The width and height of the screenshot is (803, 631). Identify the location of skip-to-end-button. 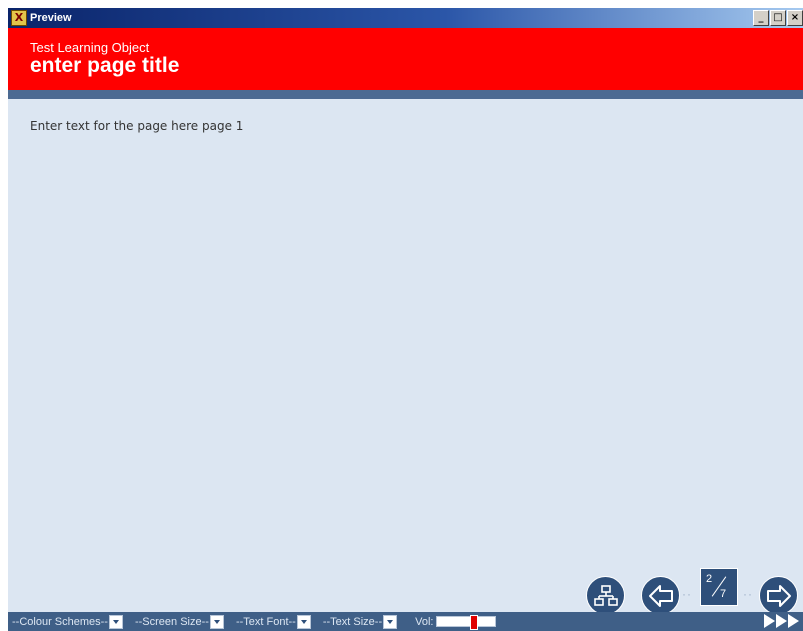
(781, 621).